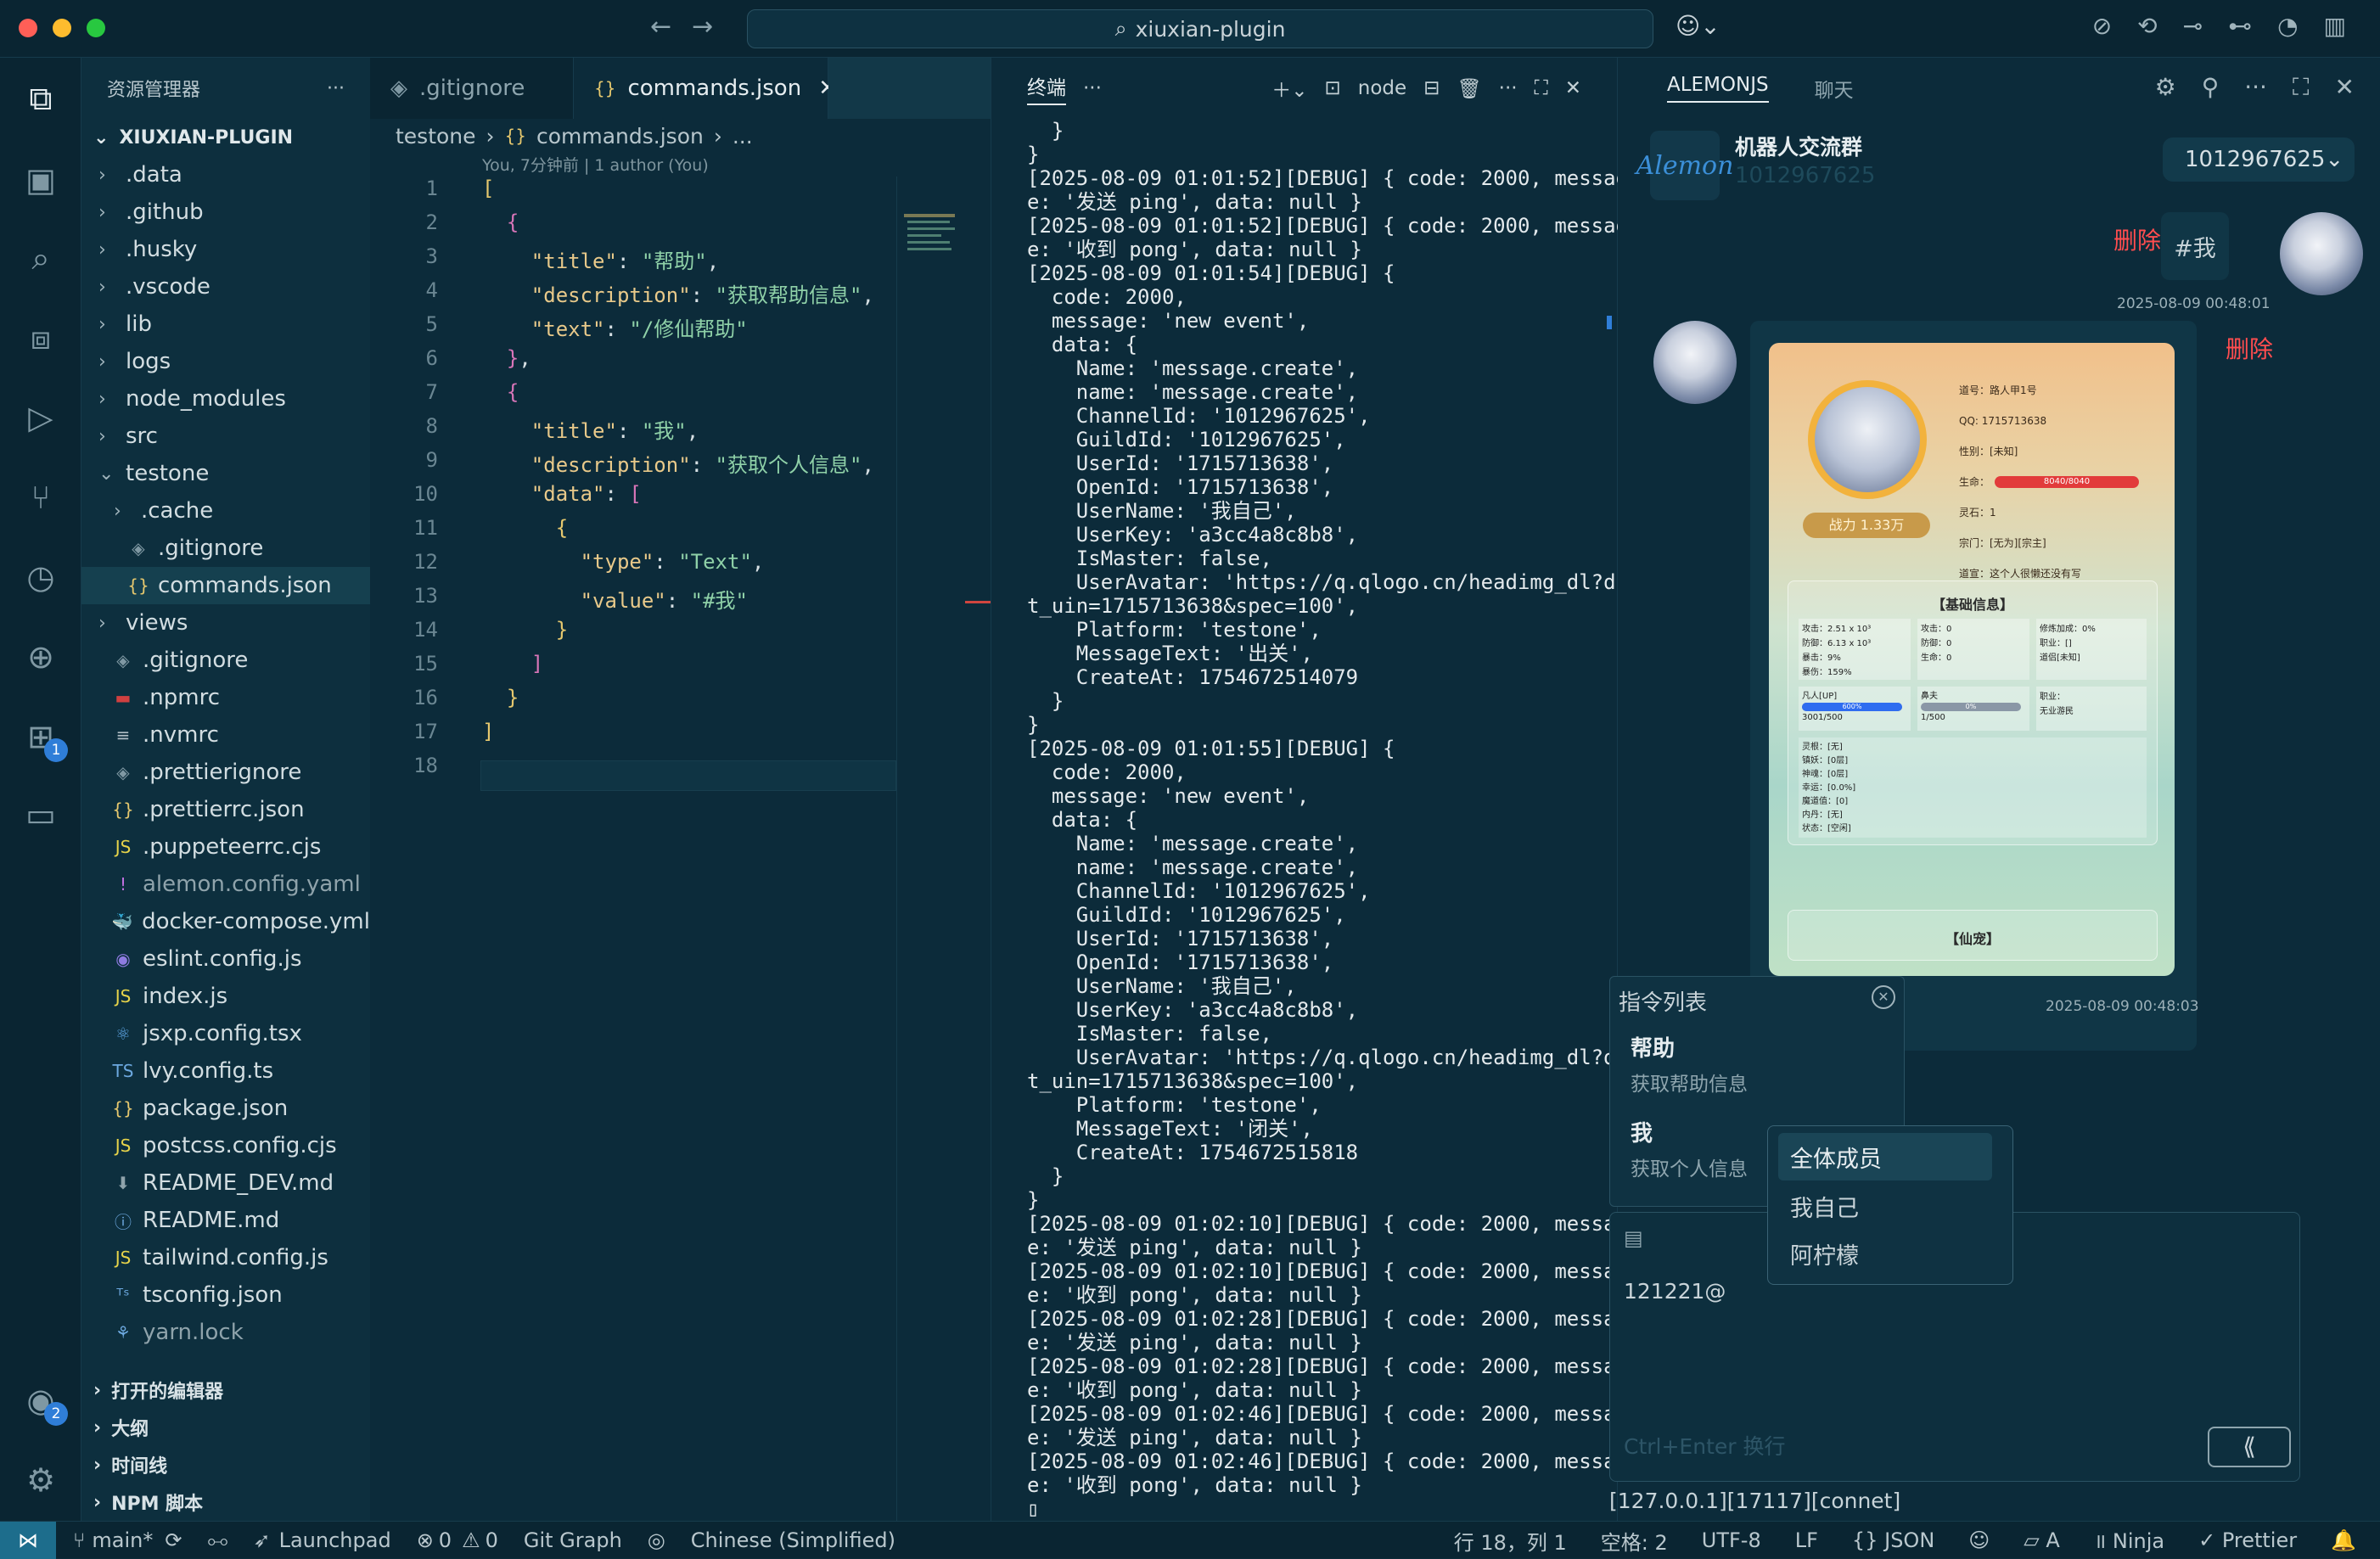  What do you see at coordinates (472, 88) in the screenshot?
I see `tab-gitignore: ◈ .gitignore` at bounding box center [472, 88].